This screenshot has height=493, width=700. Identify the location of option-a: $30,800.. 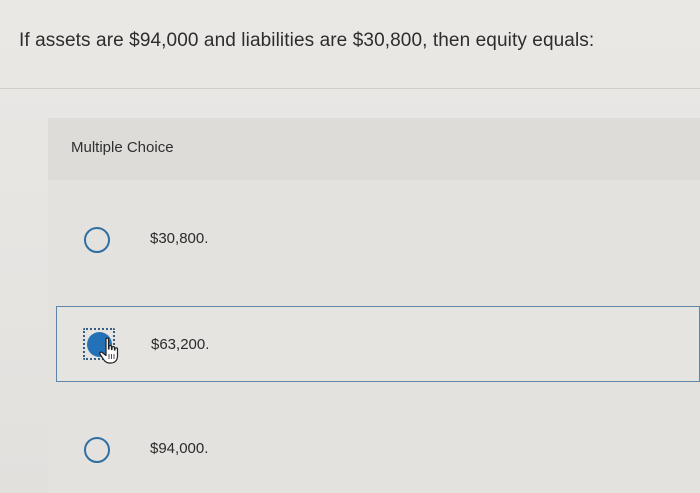
(378, 240).